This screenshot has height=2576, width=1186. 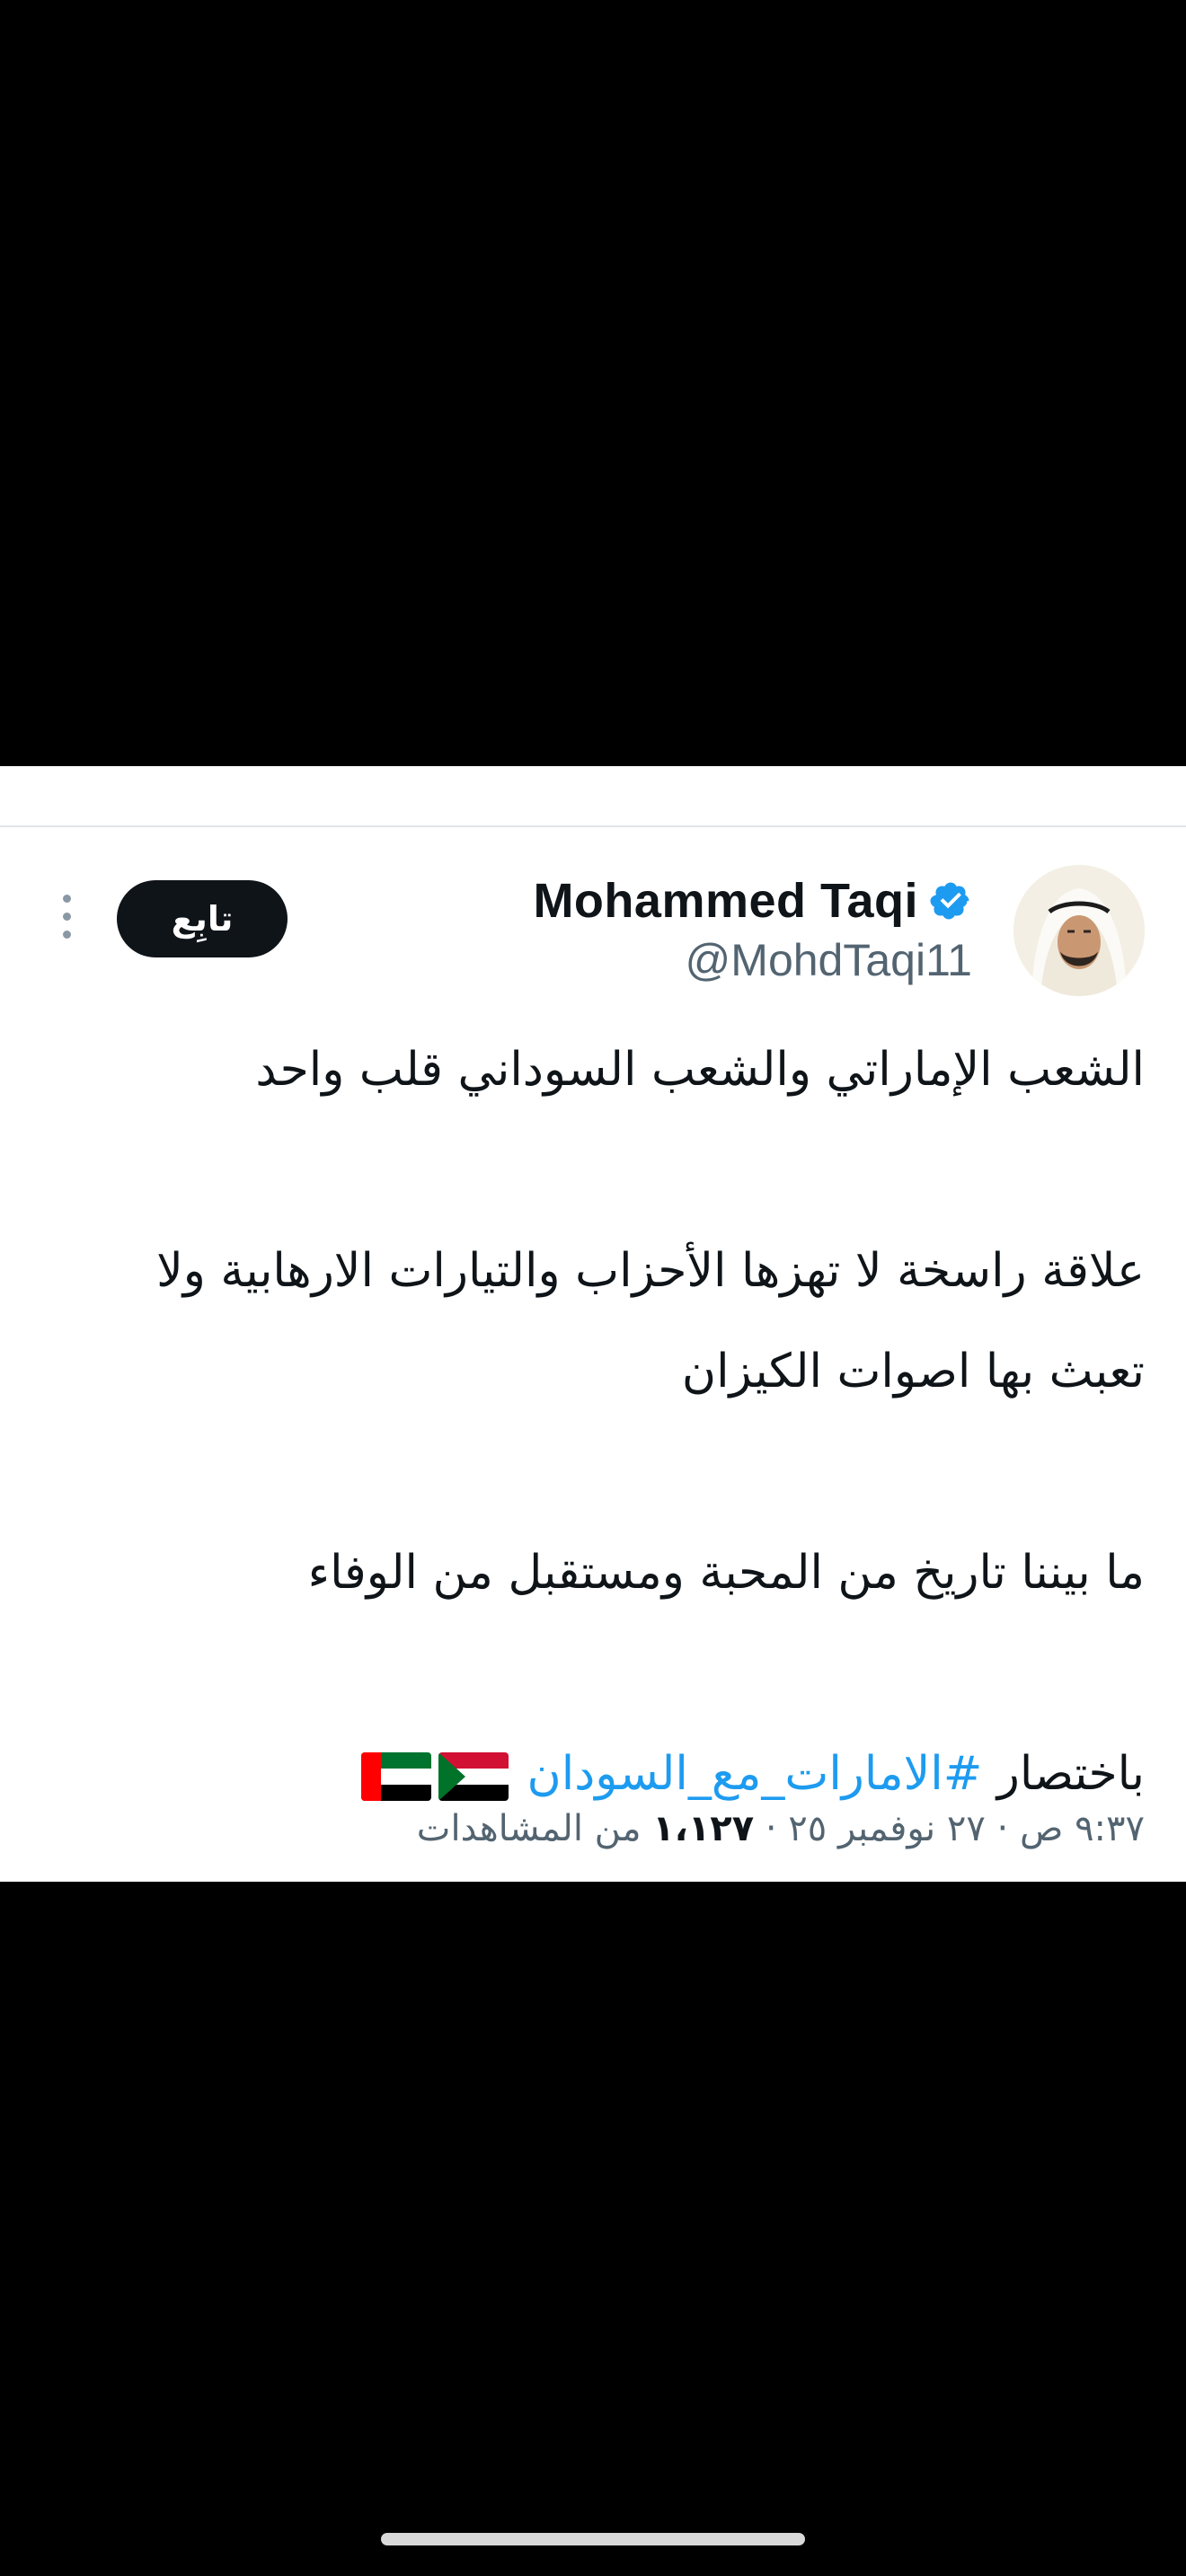 I want to click on tweet-timestamp: ٩:٣٧ ص · ٢٧ نوفمبر ٢٥ ·, so click(x=949, y=1828).